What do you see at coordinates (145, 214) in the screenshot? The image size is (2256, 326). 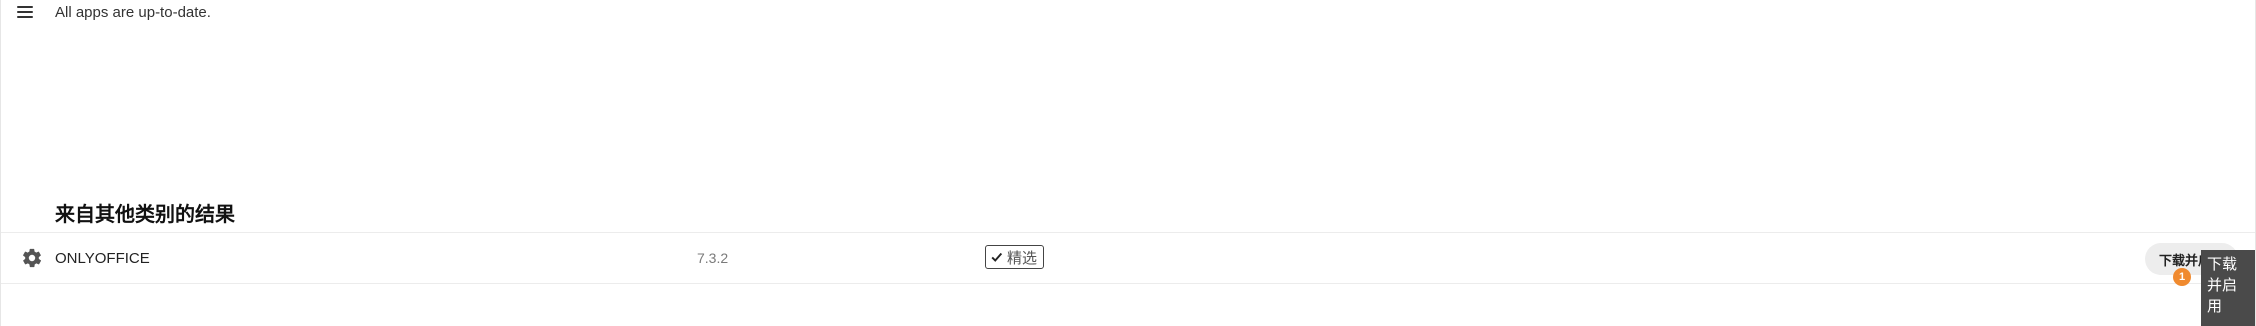 I see `section-title: 来自其他类别的结果` at bounding box center [145, 214].